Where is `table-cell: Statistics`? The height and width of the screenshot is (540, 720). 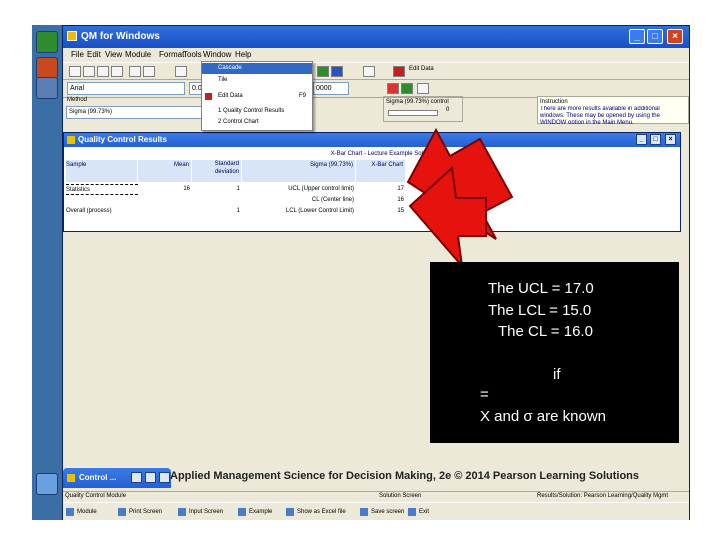 table-cell: Statistics is located at coordinates (102, 189).